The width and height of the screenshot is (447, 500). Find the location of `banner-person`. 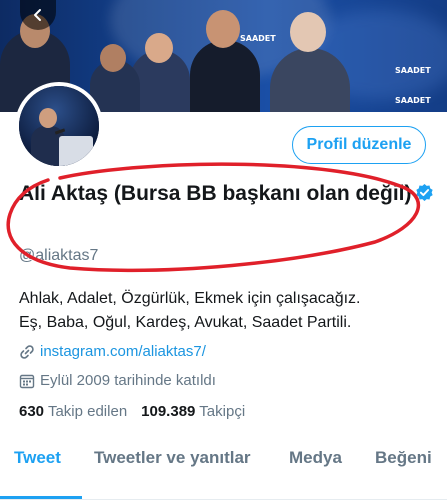

banner-person is located at coordinates (225, 76).